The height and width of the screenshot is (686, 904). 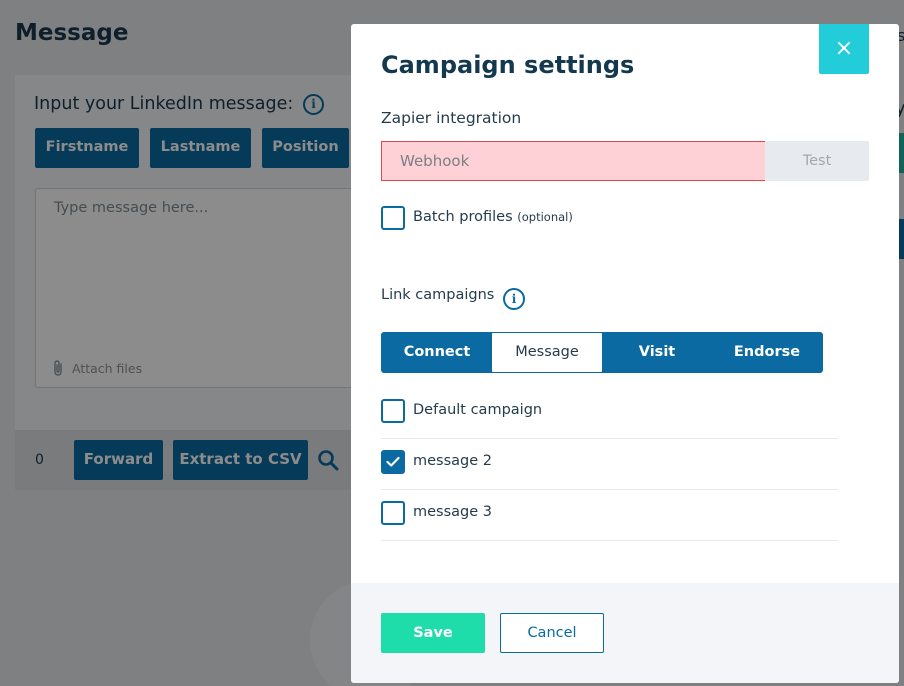 I want to click on close-button: ×, so click(x=844, y=49).